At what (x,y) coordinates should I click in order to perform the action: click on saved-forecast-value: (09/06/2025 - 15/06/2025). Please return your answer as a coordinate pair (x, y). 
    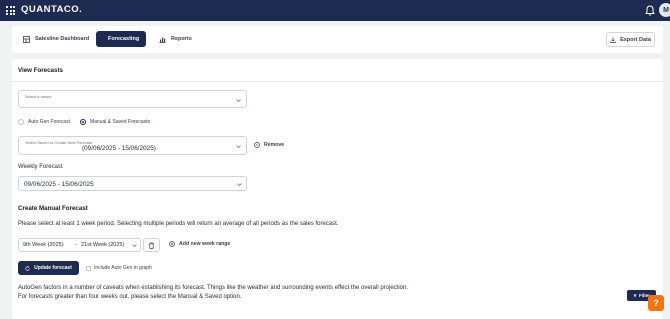
    Looking at the image, I should click on (119, 148).